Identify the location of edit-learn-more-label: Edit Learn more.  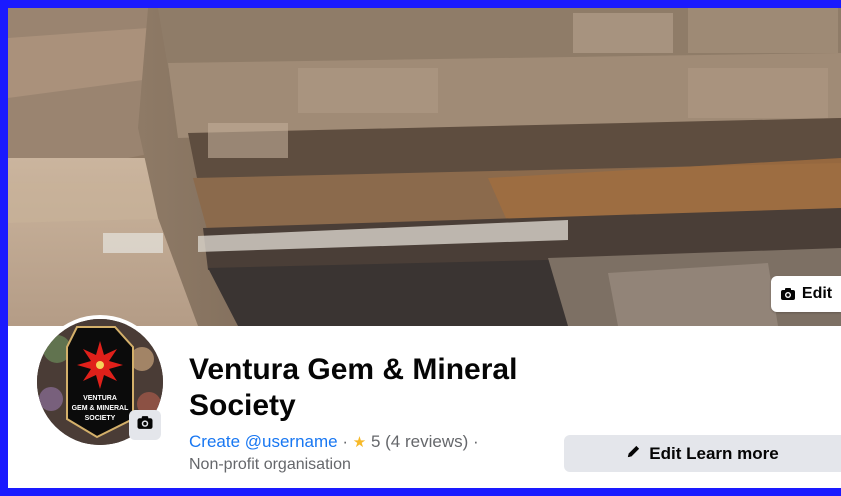
(714, 453).